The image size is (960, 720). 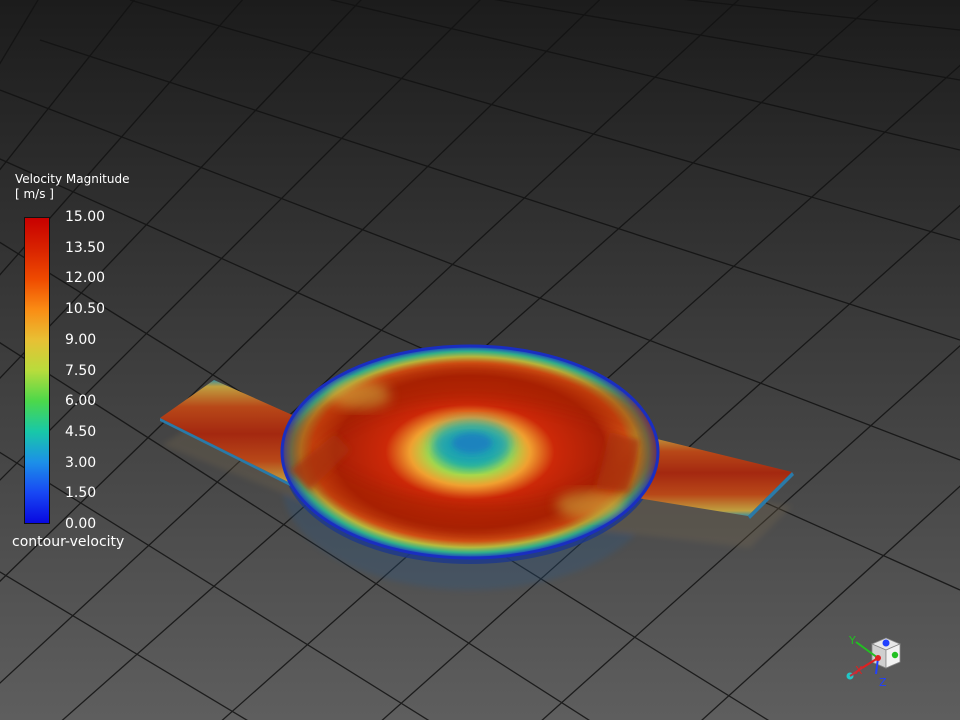 I want to click on triad-y-dot, so click(x=895, y=655).